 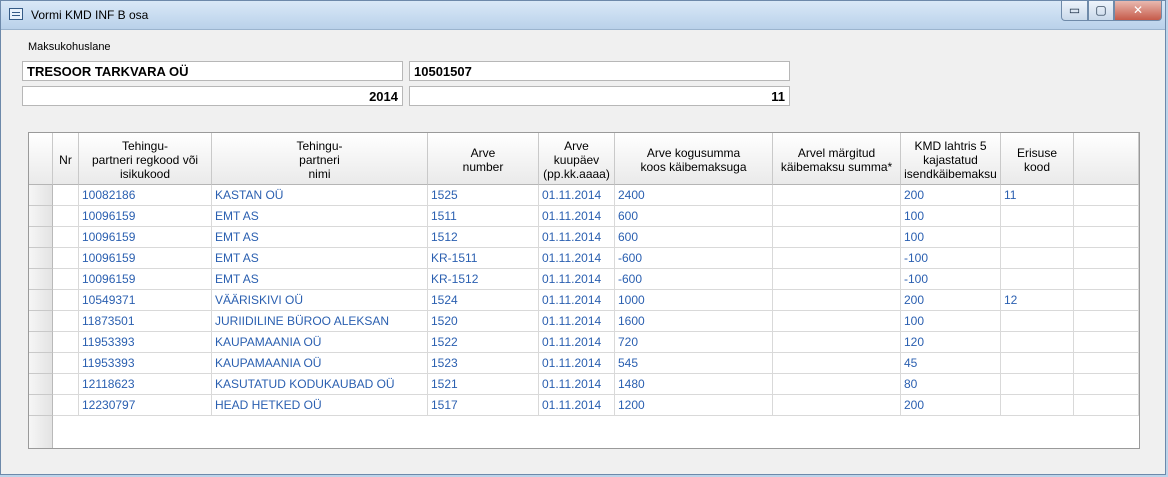 I want to click on cell-kogusumma: 1480, so click(x=694, y=384).